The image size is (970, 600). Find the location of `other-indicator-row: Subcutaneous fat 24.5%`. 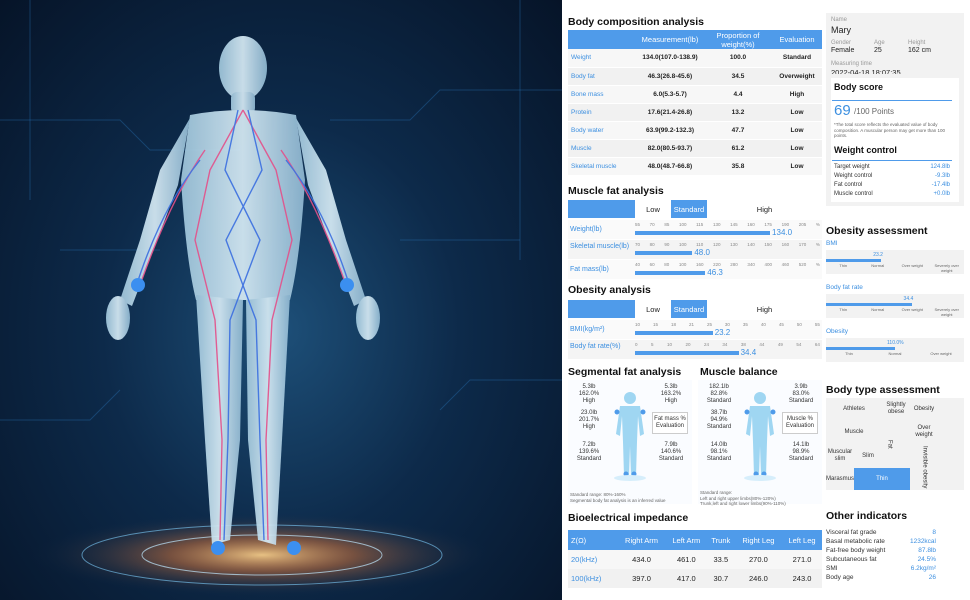

other-indicator-row: Subcutaneous fat 24.5% is located at coordinates (881, 559).